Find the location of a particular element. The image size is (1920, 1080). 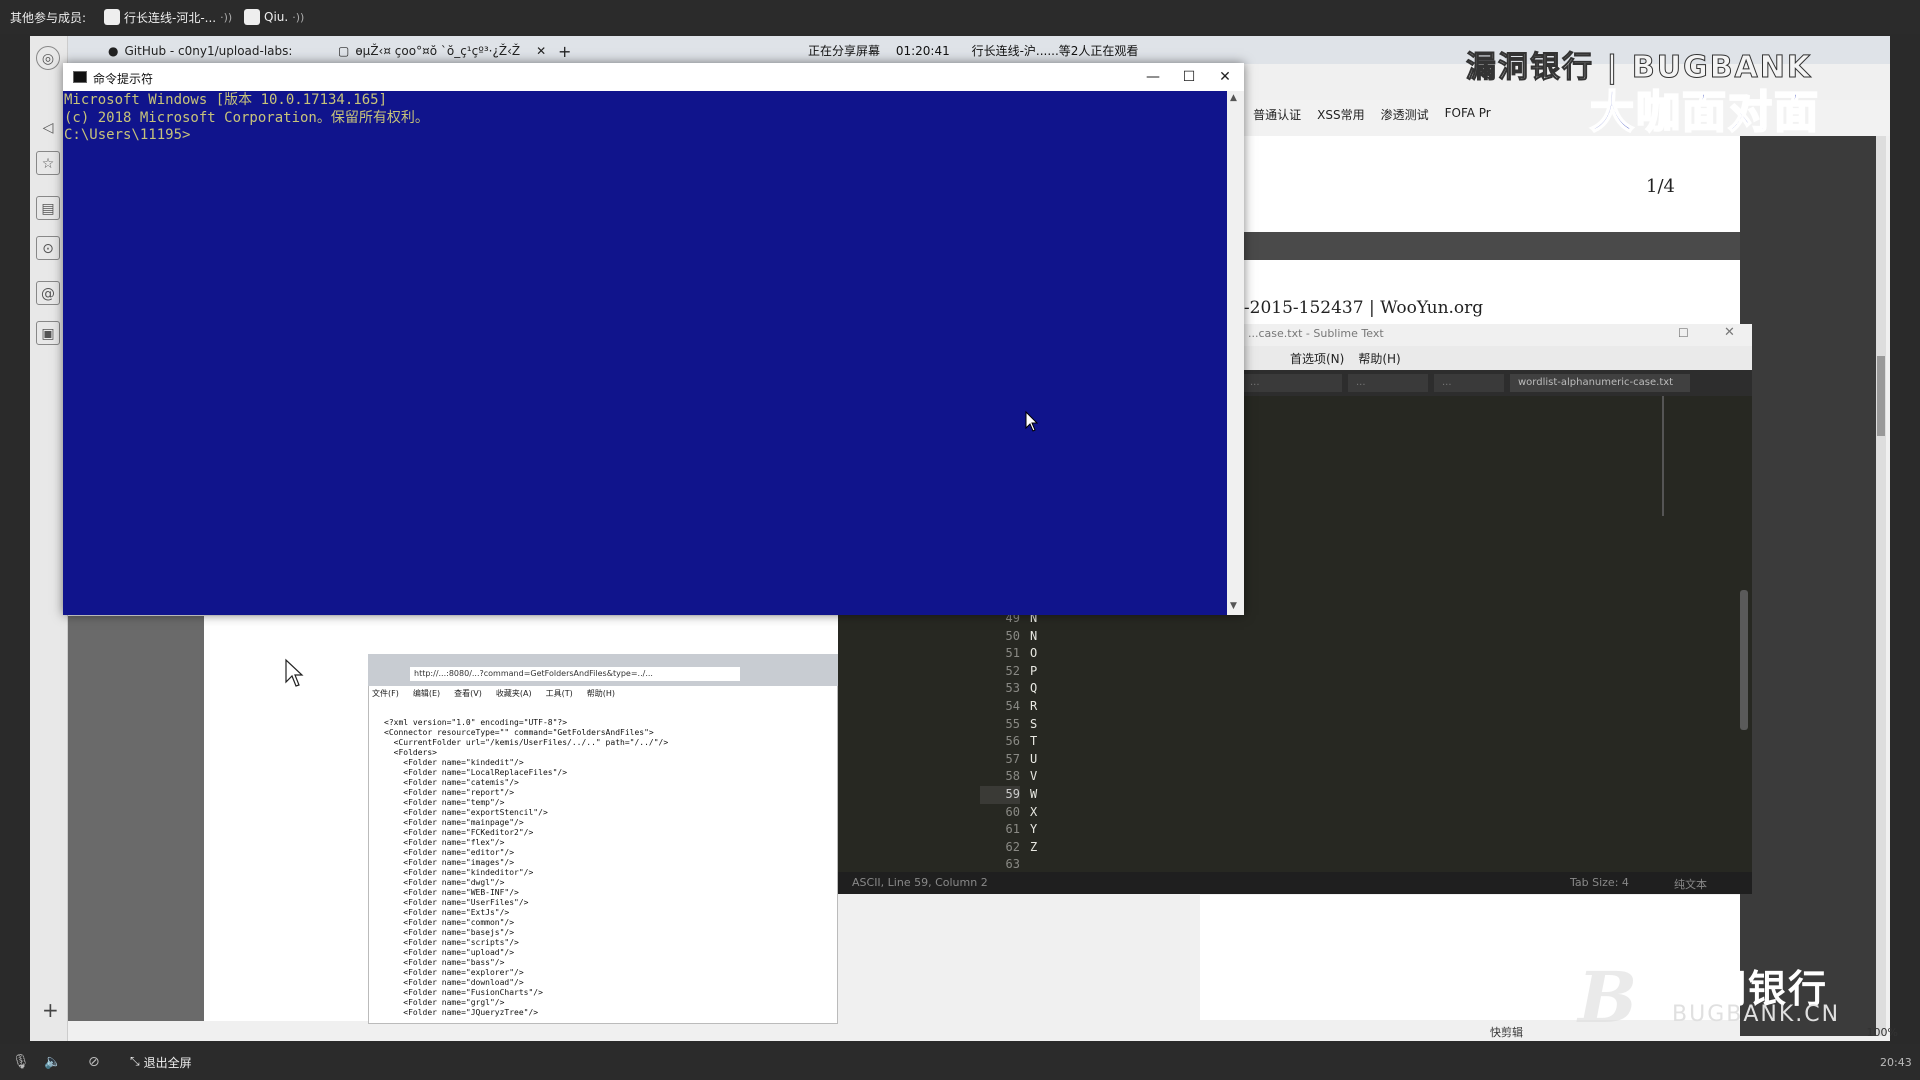

sublime-menu-bar: 首选项(N) 帮助(H) is located at coordinates (1495, 358).